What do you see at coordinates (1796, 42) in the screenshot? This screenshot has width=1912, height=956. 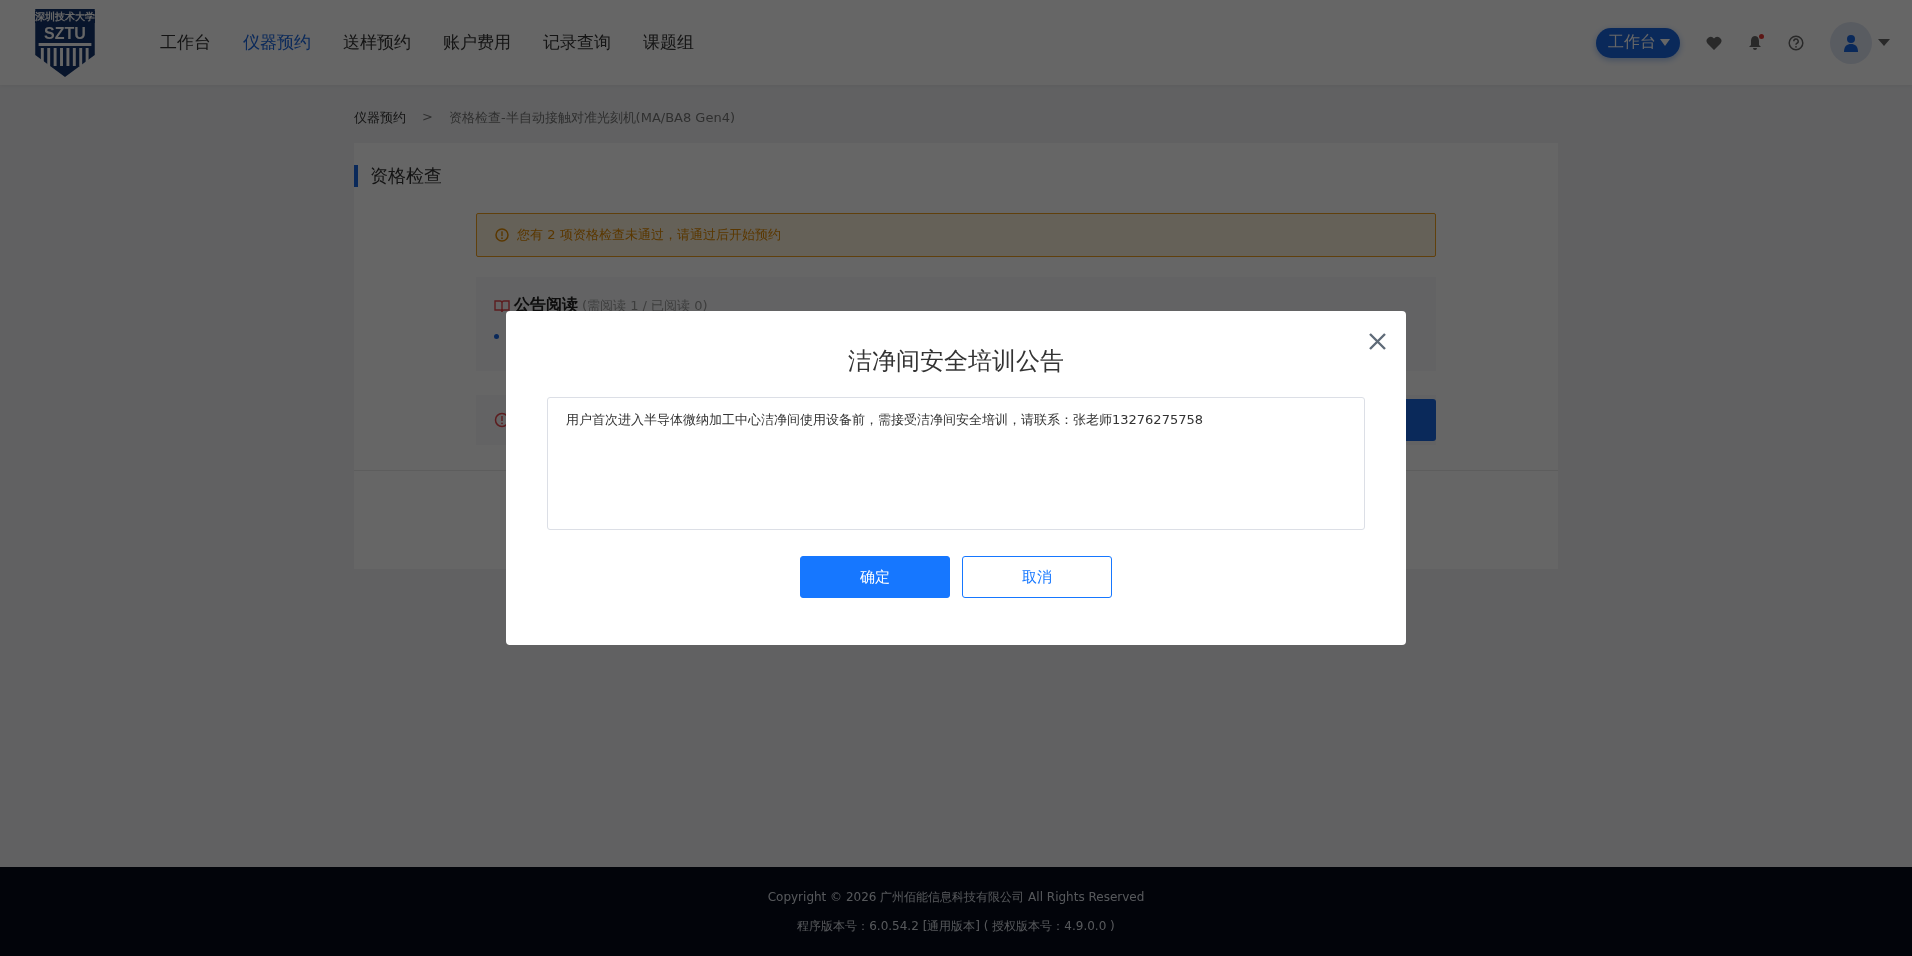 I see `help-icon` at bounding box center [1796, 42].